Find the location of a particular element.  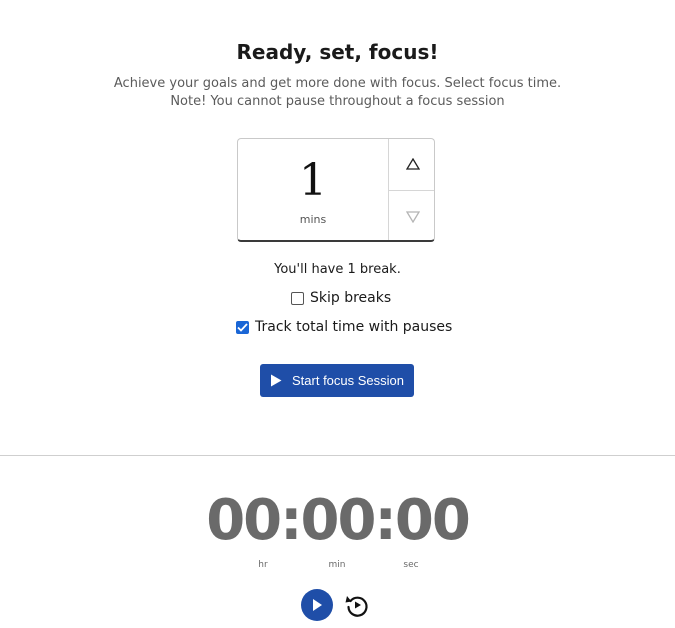

timer-reset-button is located at coordinates (357, 605).